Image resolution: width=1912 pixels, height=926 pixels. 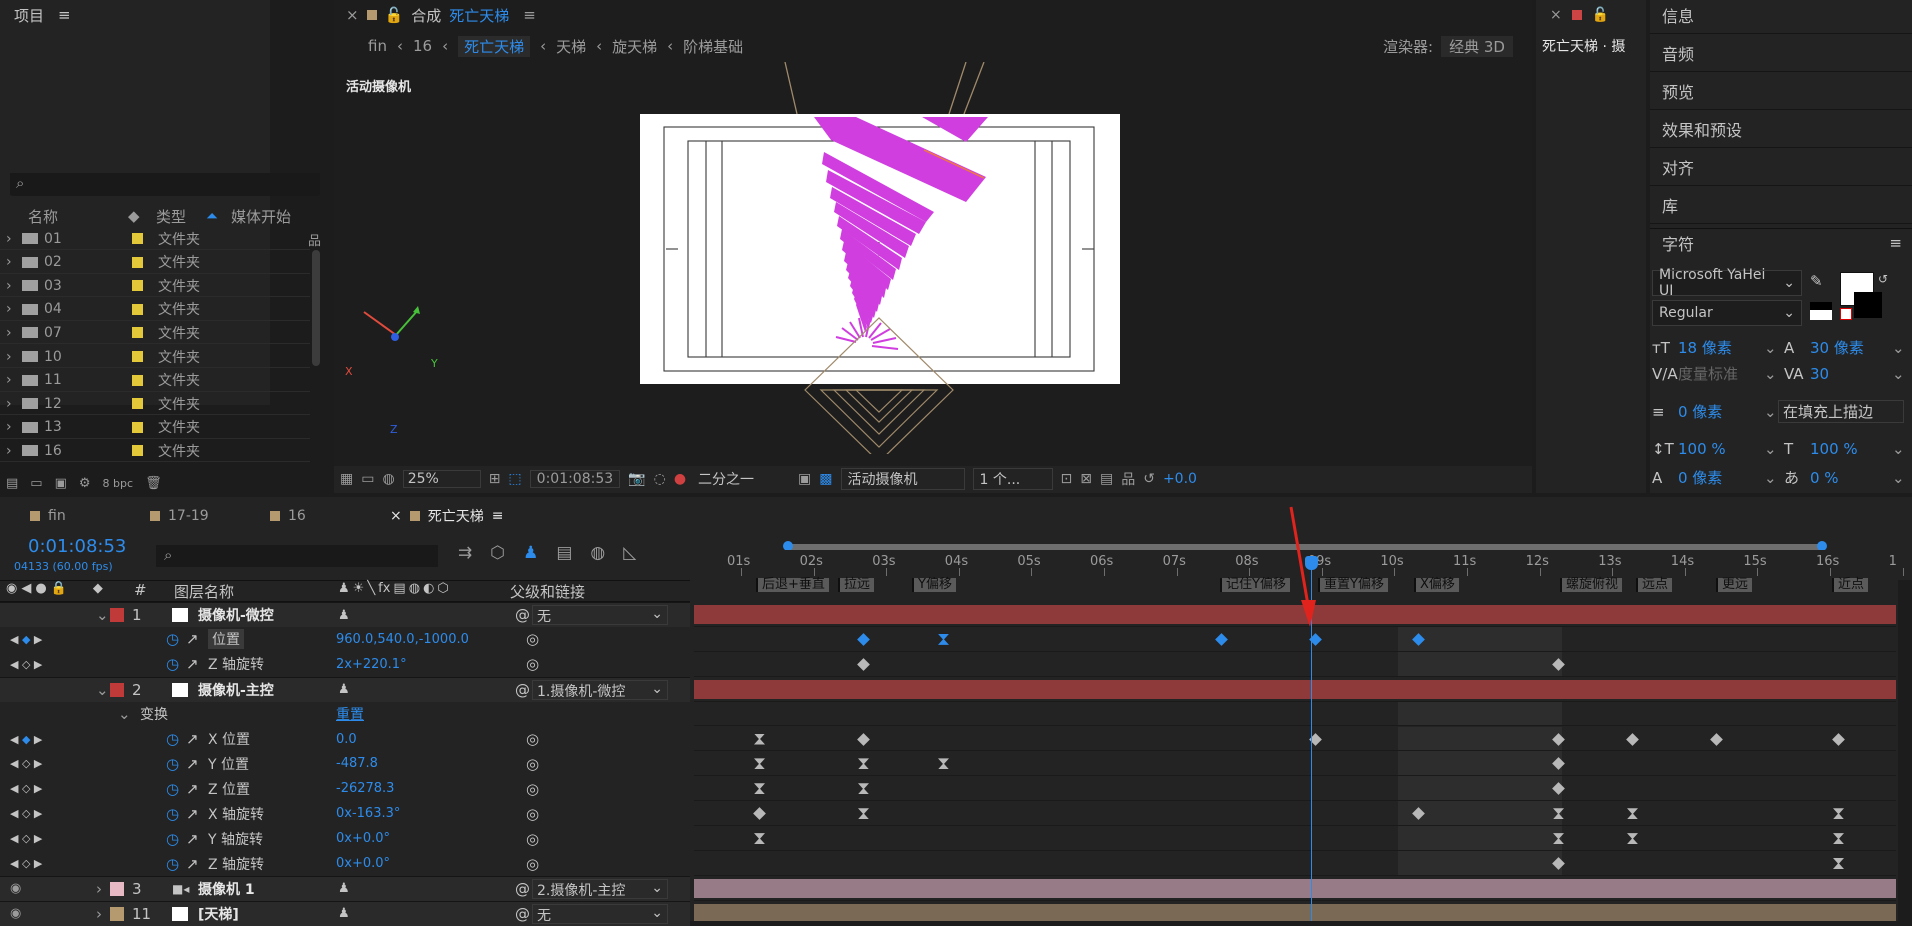 What do you see at coordinates (713, 46) in the screenshot?
I see `breadcrumb-item: 阶梯基础` at bounding box center [713, 46].